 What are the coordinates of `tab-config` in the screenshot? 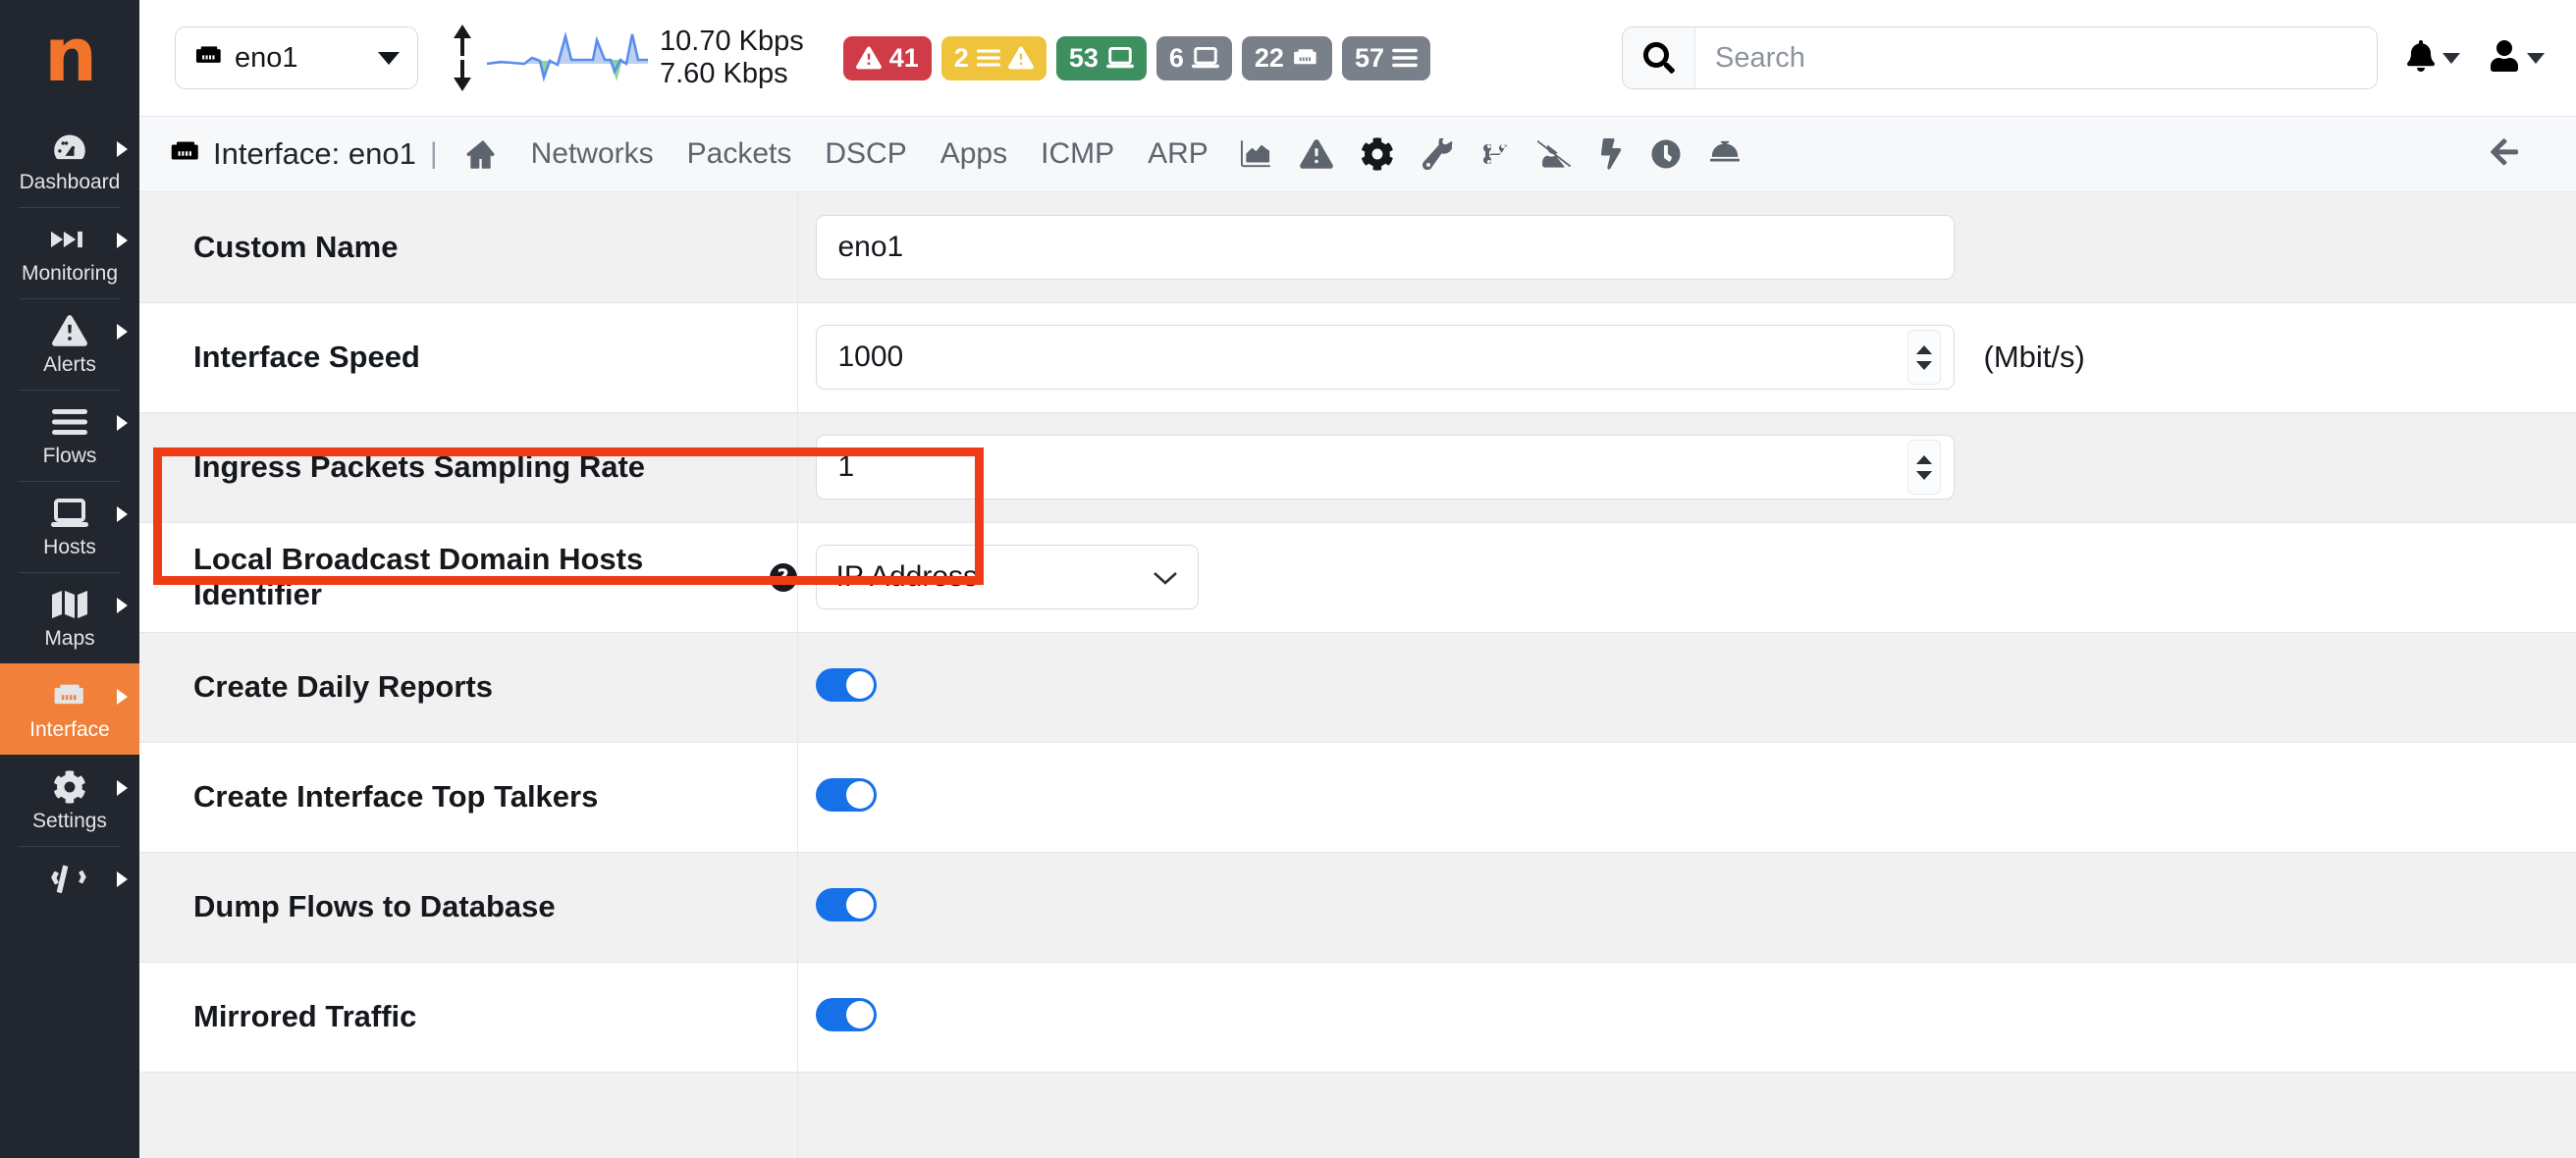 It's located at (1437, 154).